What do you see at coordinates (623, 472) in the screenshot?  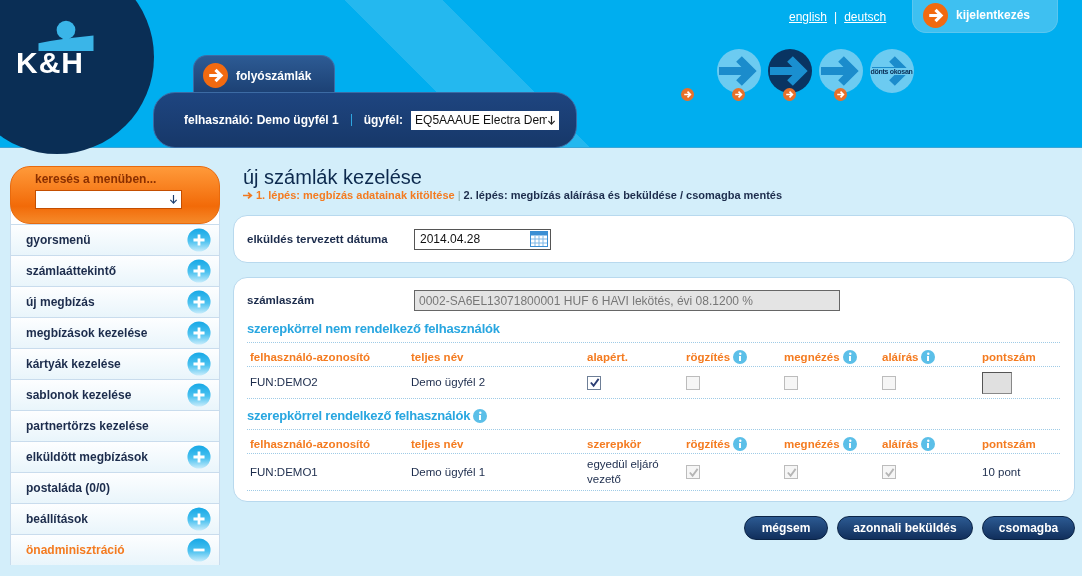 I see `table-cell-text: egyedül eljáró vezető` at bounding box center [623, 472].